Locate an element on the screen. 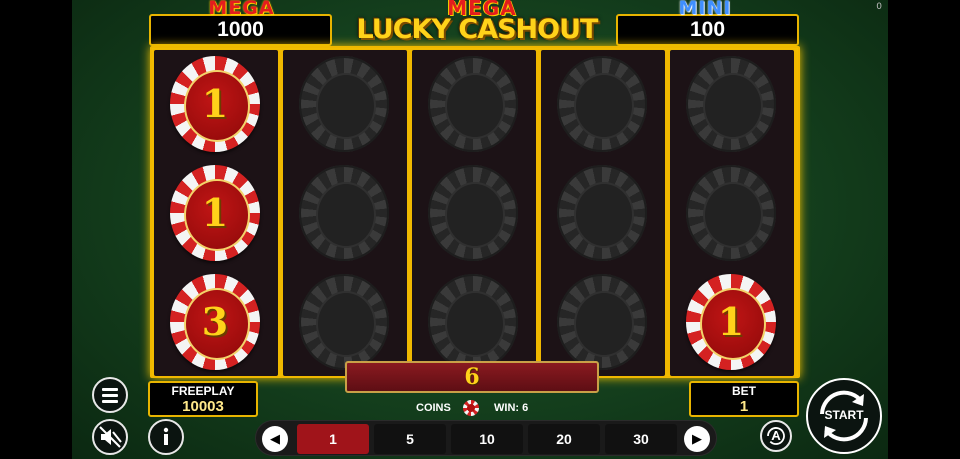 Image resolution: width=960 pixels, height=459 pixels. start-button: START is located at coordinates (844, 416).